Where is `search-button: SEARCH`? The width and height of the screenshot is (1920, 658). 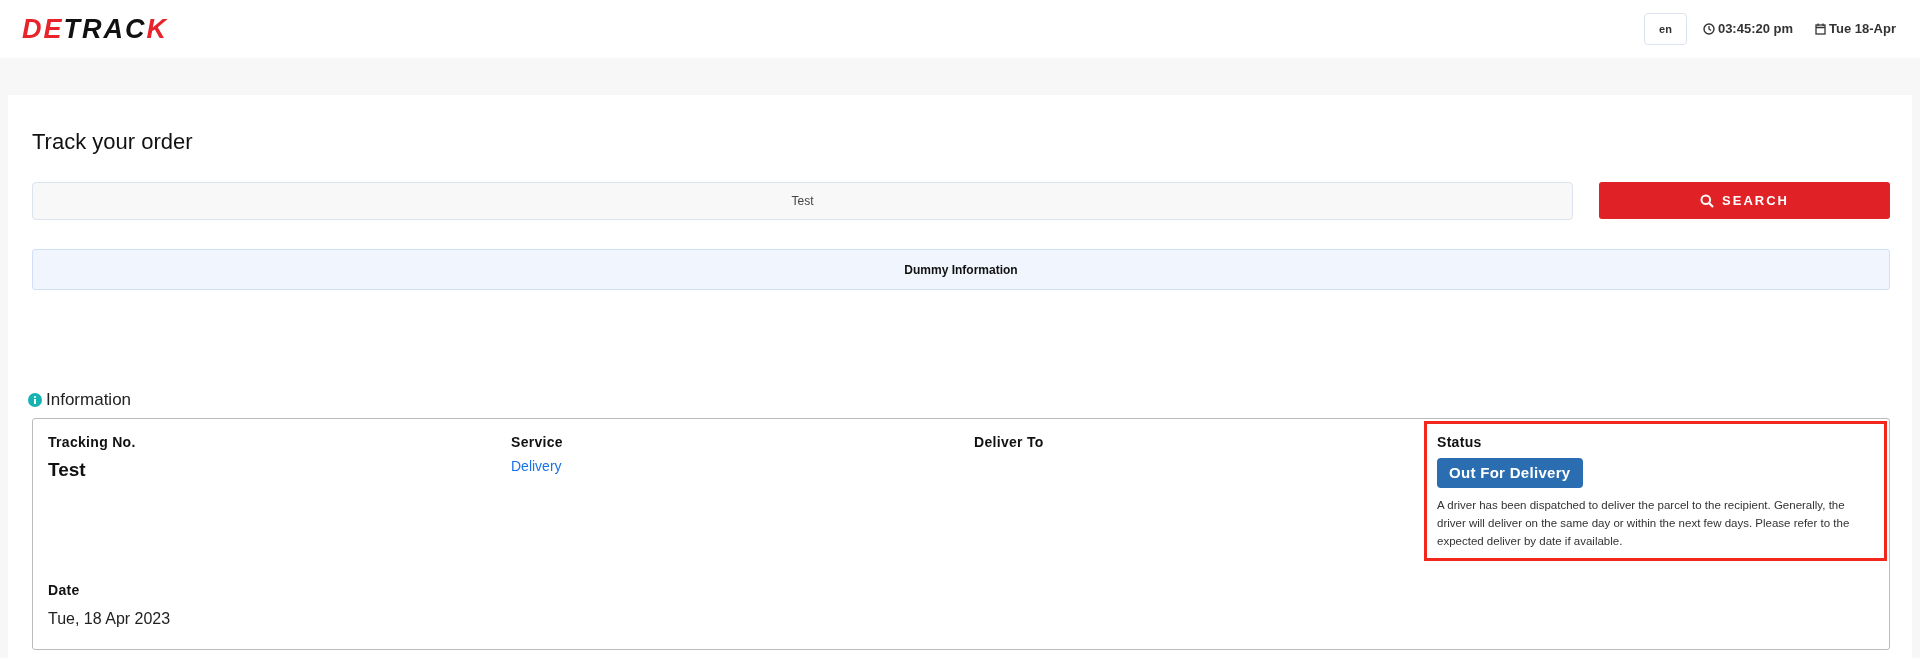 search-button: SEARCH is located at coordinates (1744, 200).